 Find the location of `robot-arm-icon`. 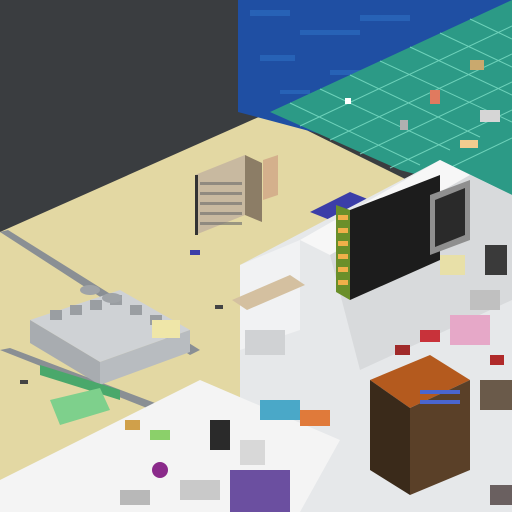

robot-arm-icon is located at coordinates (496, 260).